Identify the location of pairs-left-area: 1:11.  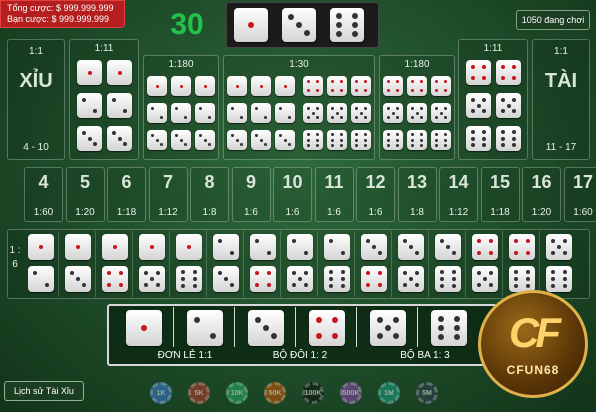
(104, 99).